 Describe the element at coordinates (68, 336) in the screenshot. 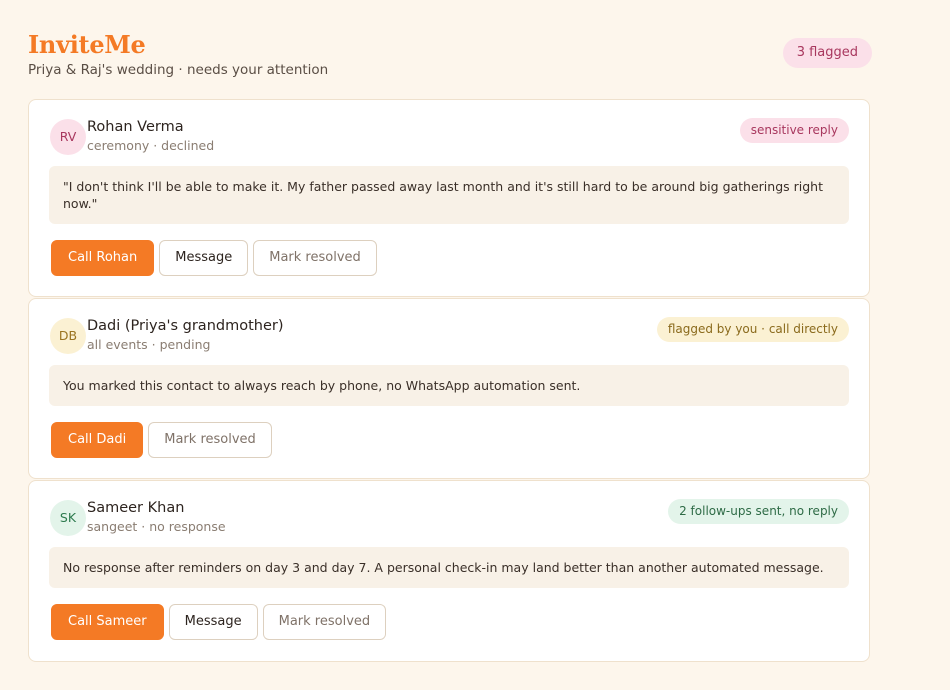

I see `avatar: DB` at that location.